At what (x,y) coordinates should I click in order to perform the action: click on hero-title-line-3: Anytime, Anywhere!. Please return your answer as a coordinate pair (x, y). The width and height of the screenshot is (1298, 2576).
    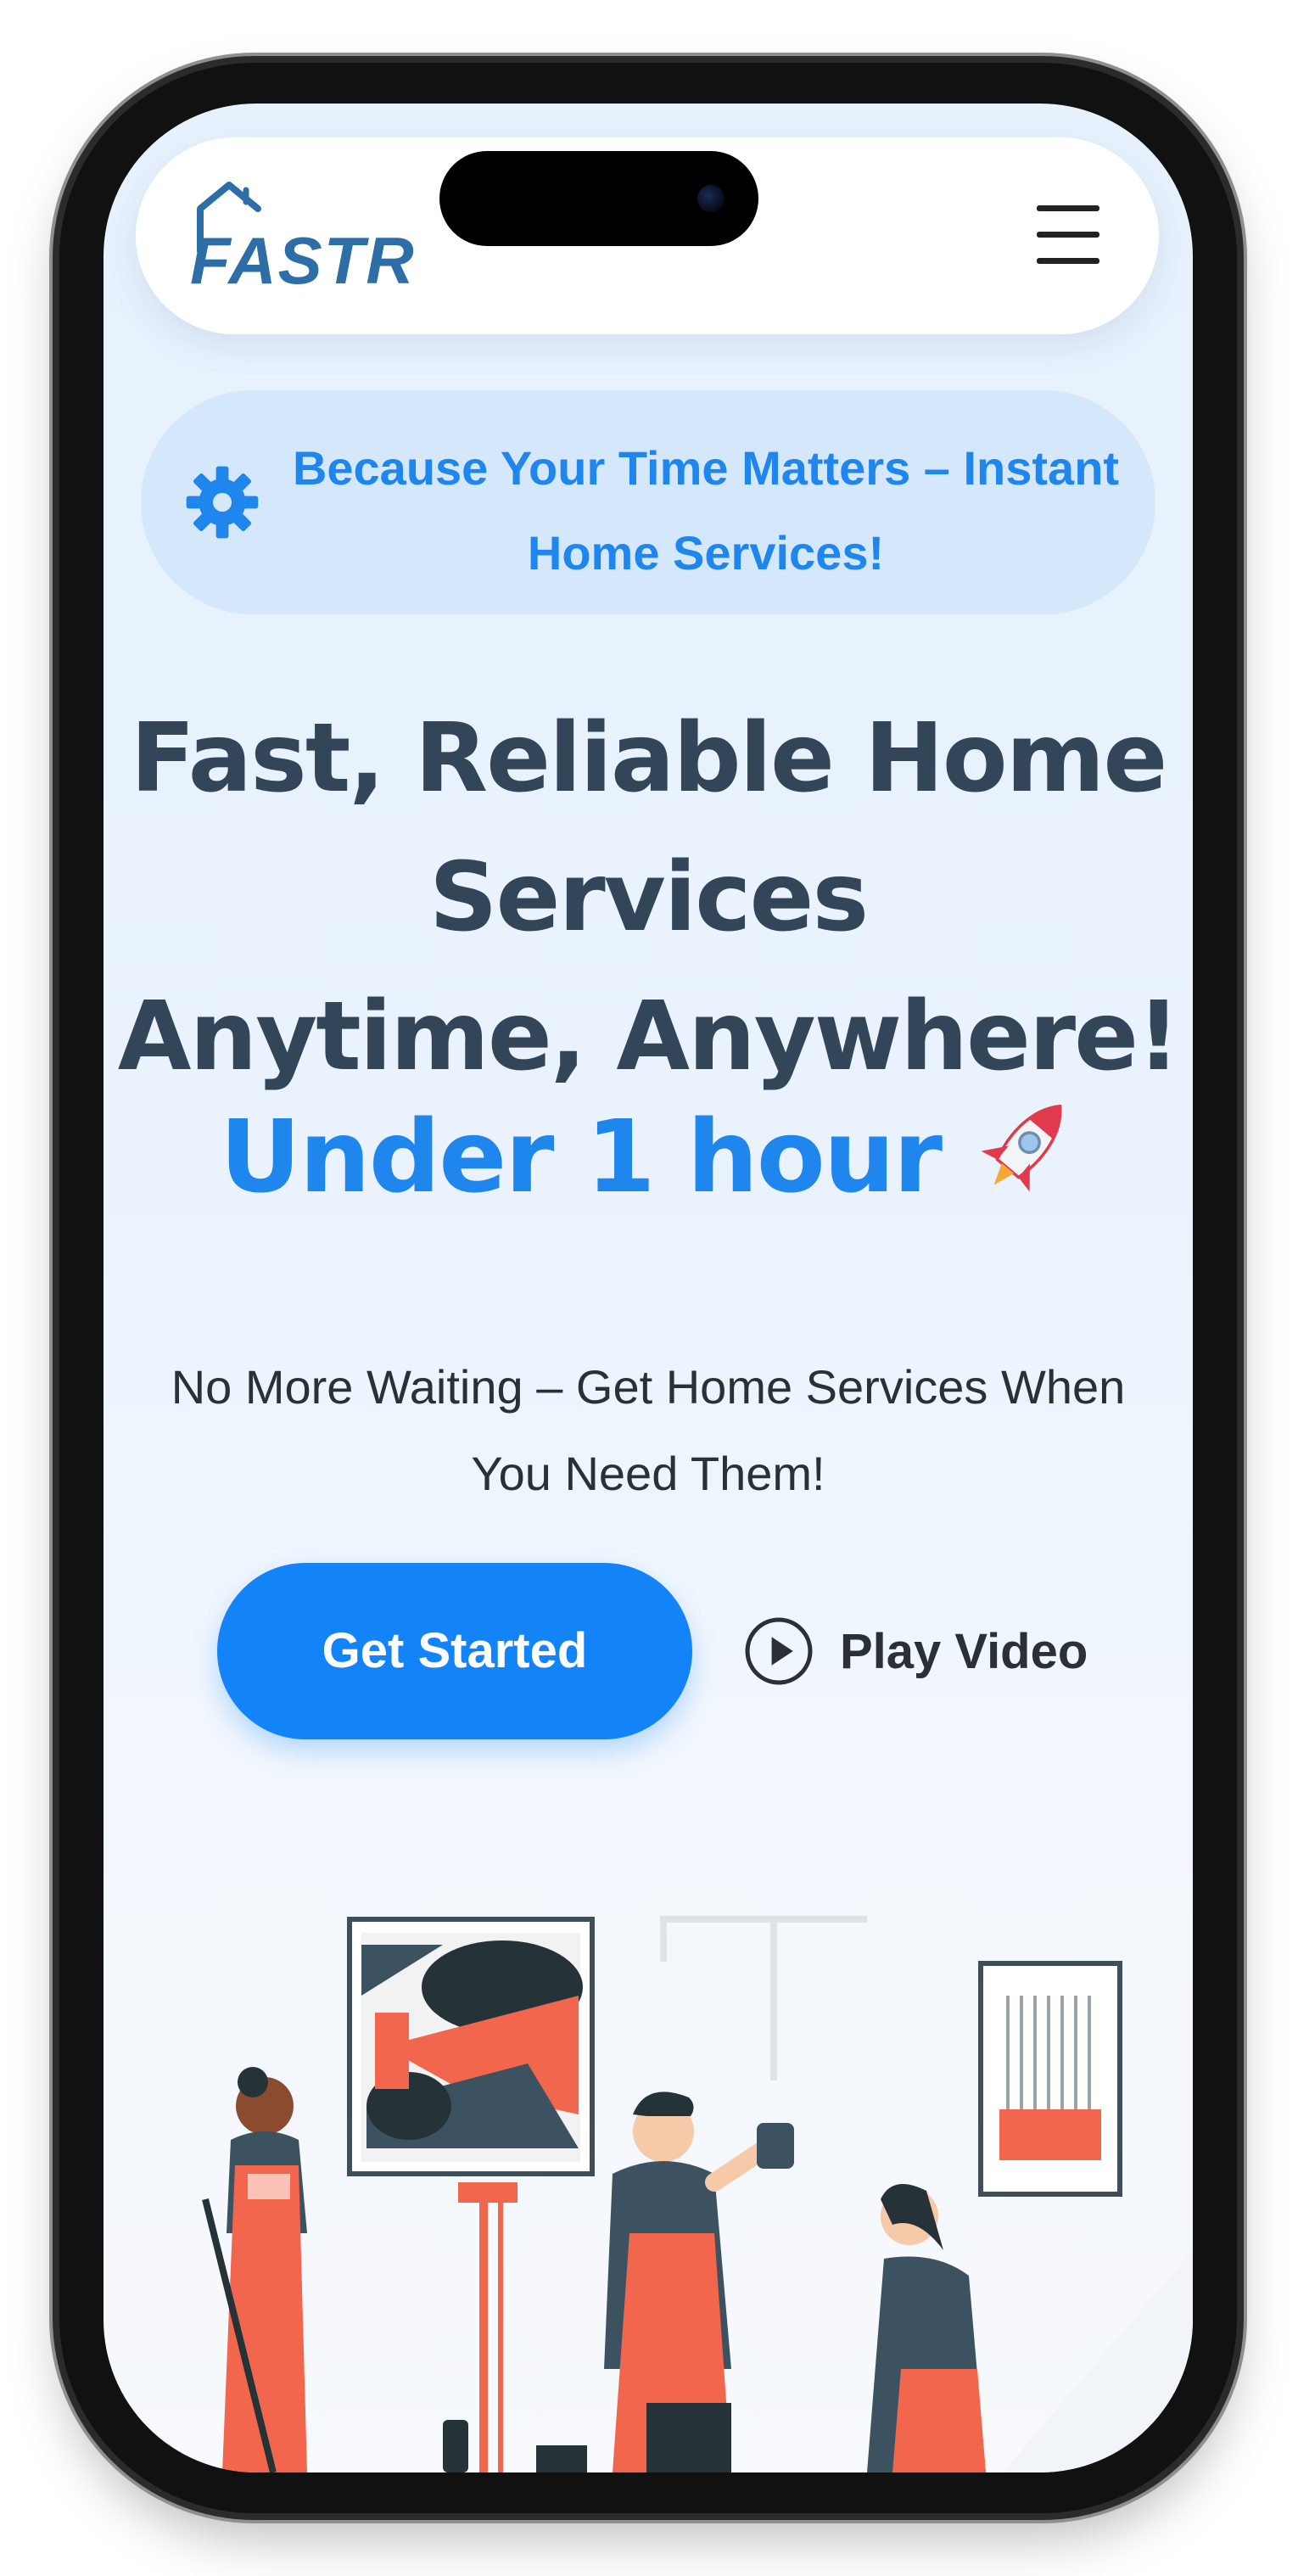
    Looking at the image, I should click on (648, 1037).